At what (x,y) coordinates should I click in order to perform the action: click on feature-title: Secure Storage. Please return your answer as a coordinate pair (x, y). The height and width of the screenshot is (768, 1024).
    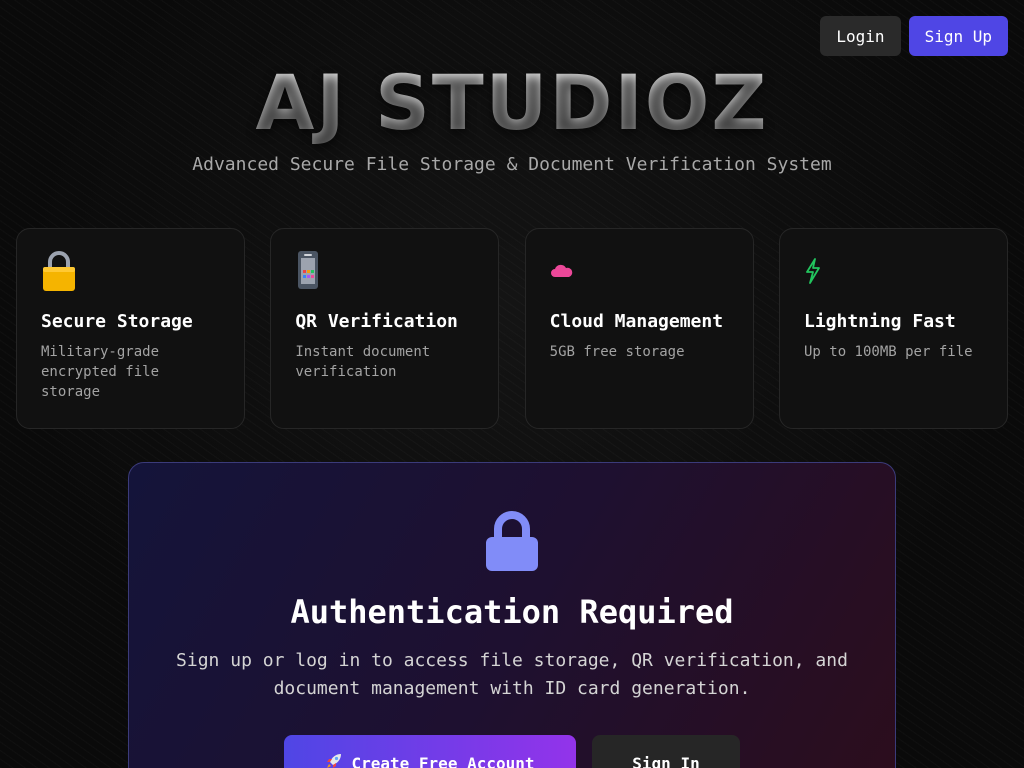
    Looking at the image, I should click on (117, 321).